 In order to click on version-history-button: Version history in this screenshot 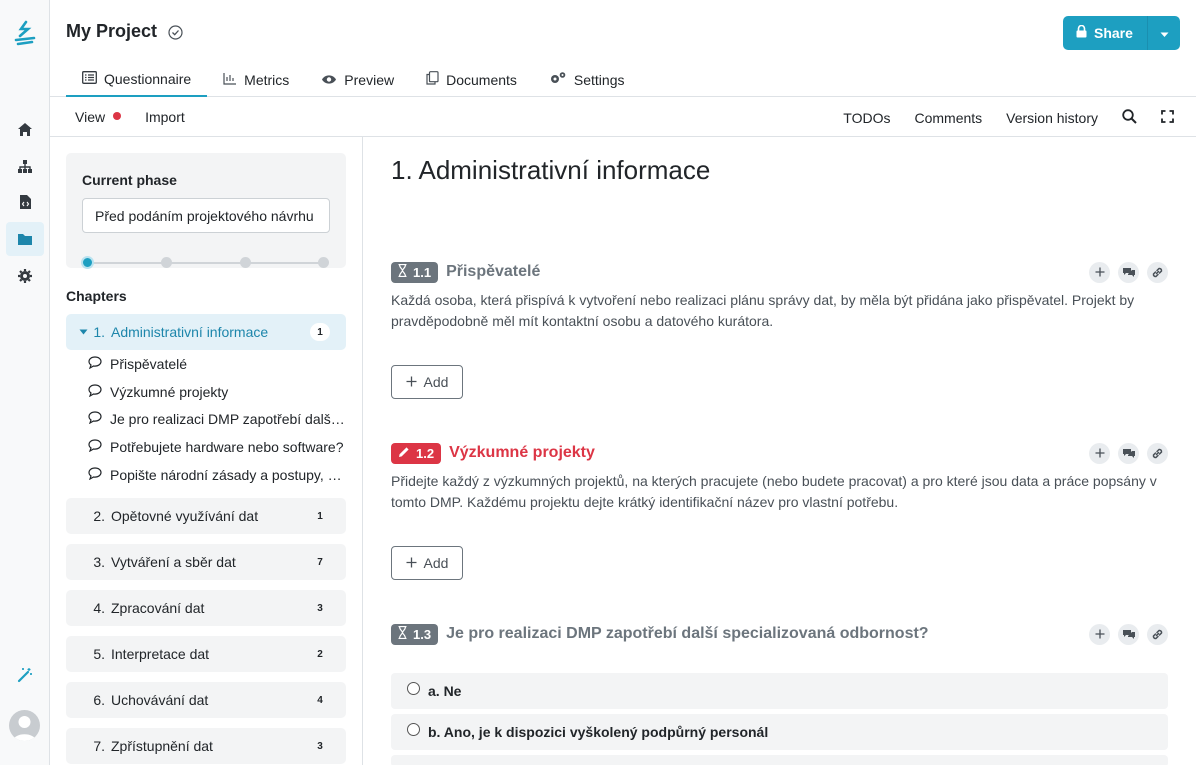, I will do `click(1052, 118)`.